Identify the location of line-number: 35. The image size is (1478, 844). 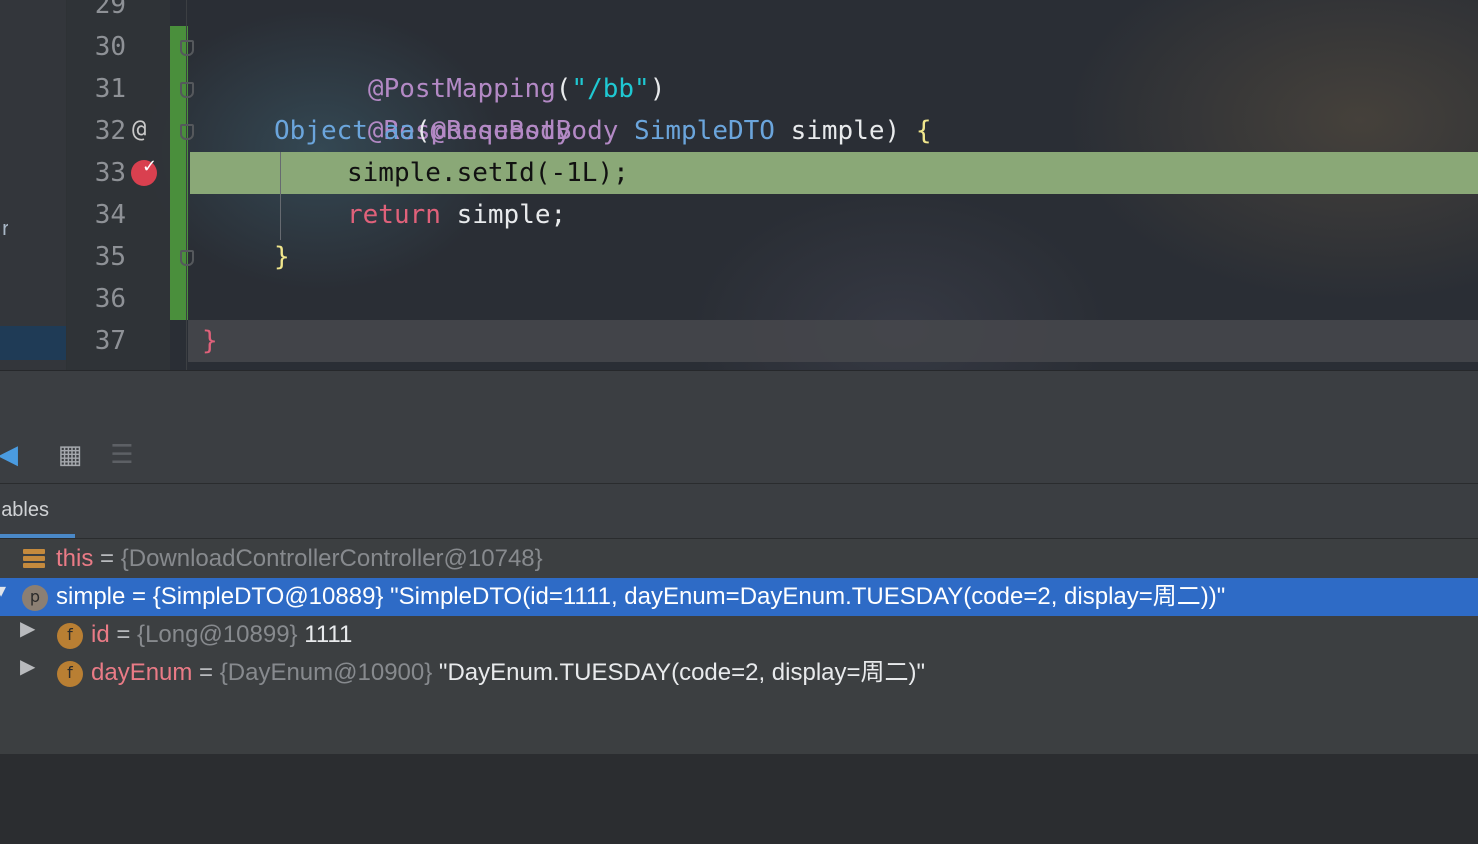
(96, 257).